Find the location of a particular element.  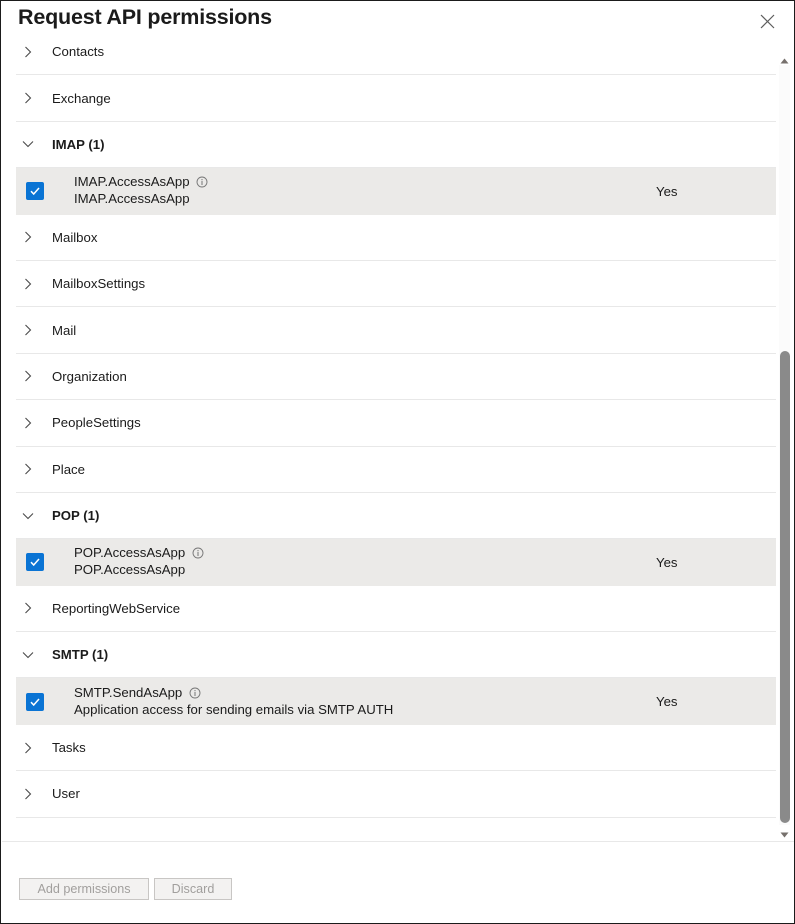

group-row-pop: POP (1) is located at coordinates (396, 516).